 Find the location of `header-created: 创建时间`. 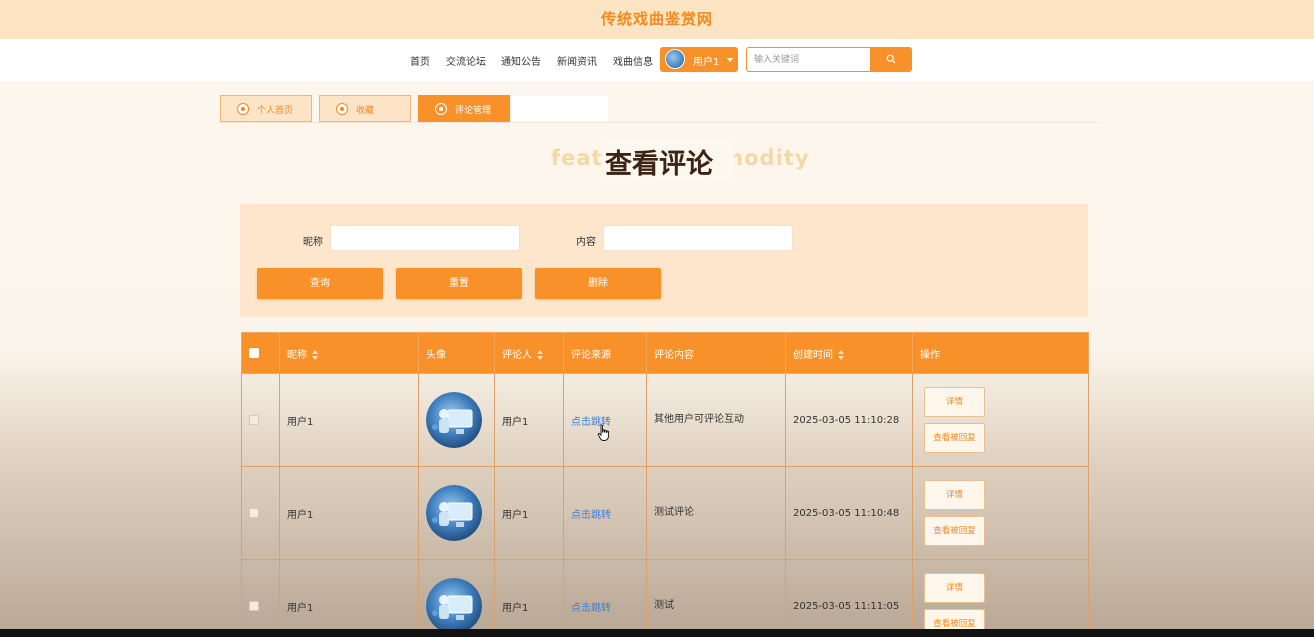

header-created: 创建时间 is located at coordinates (849, 353).